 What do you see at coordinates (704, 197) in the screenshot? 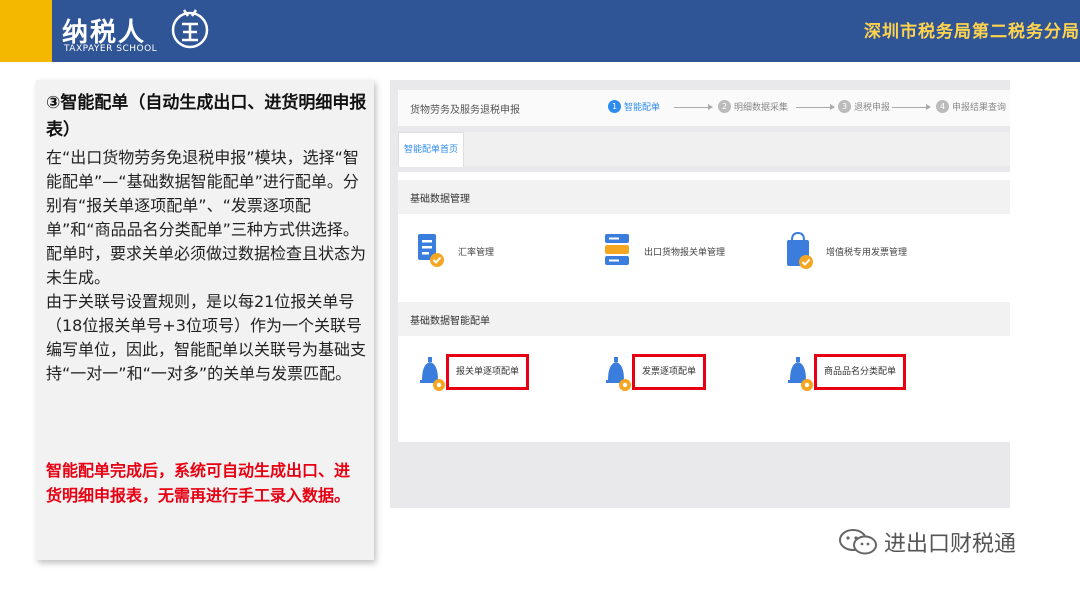
I see `section-header: 基础数据管理` at bounding box center [704, 197].